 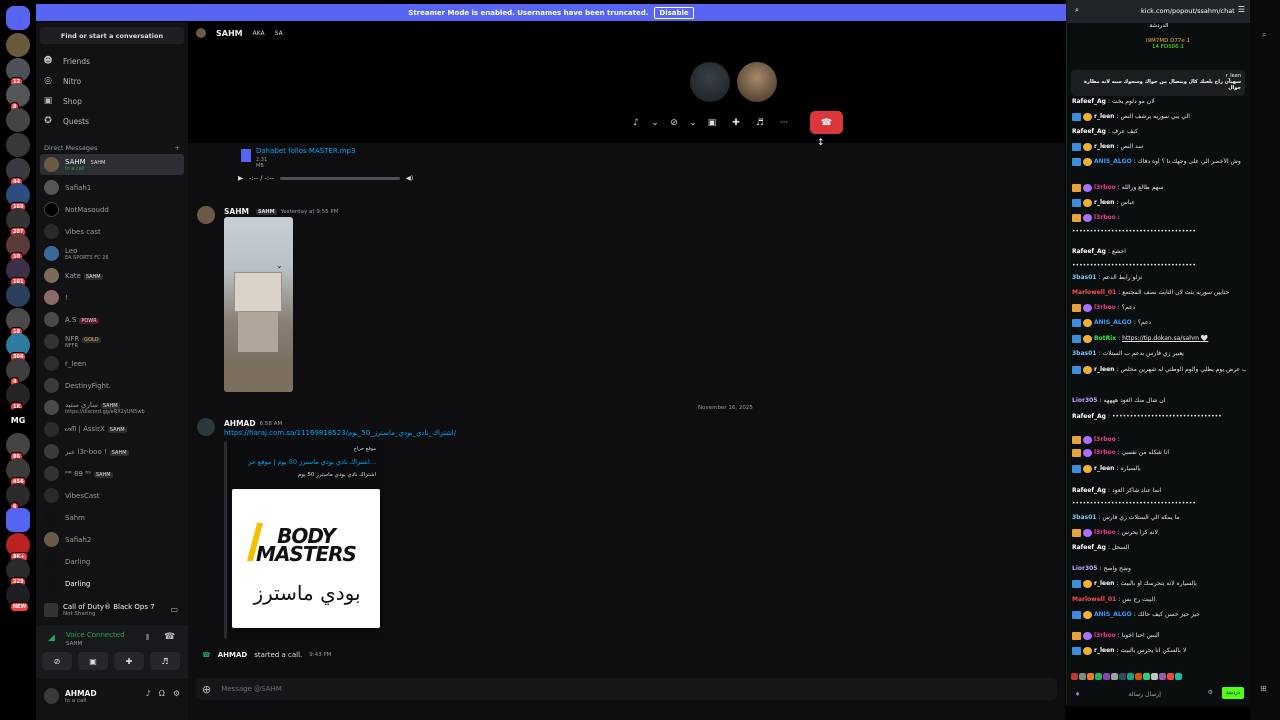 I want to click on server-icon: 86, so click(x=18, y=447).